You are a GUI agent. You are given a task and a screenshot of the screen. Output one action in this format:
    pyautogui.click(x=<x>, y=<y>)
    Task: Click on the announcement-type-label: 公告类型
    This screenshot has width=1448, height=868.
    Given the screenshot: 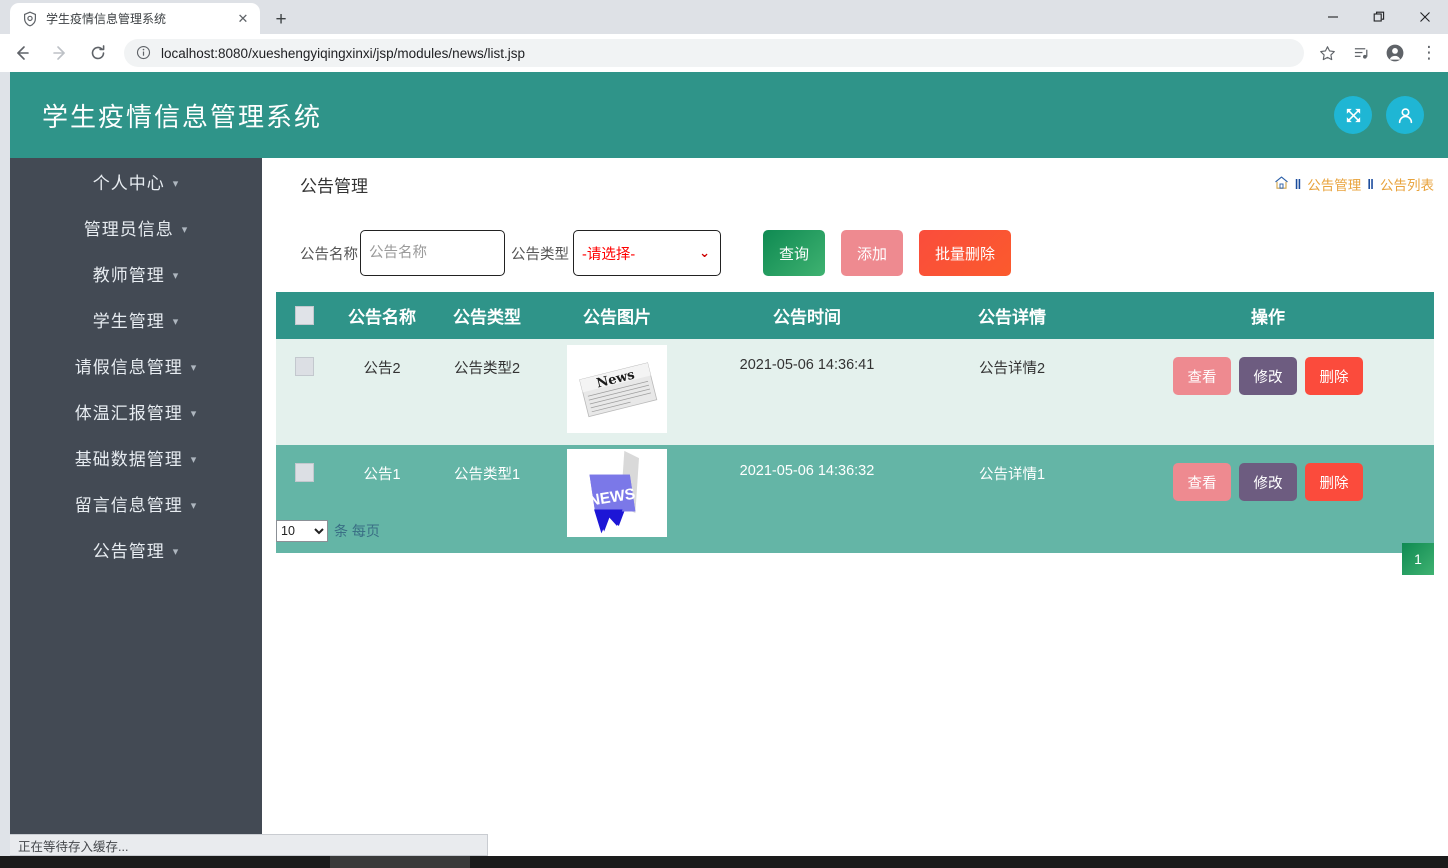 What is the action you would take?
    pyautogui.click(x=540, y=254)
    